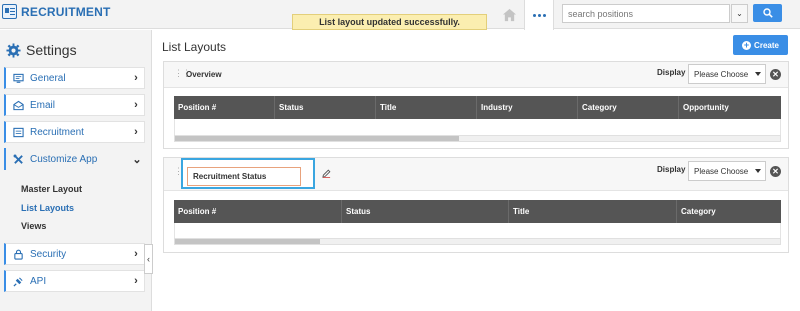 Image resolution: width=800 pixels, height=311 pixels. What do you see at coordinates (476, 75) in the screenshot?
I see `panel-header: ⋮⋮ Overview Display Please Choose ✕` at bounding box center [476, 75].